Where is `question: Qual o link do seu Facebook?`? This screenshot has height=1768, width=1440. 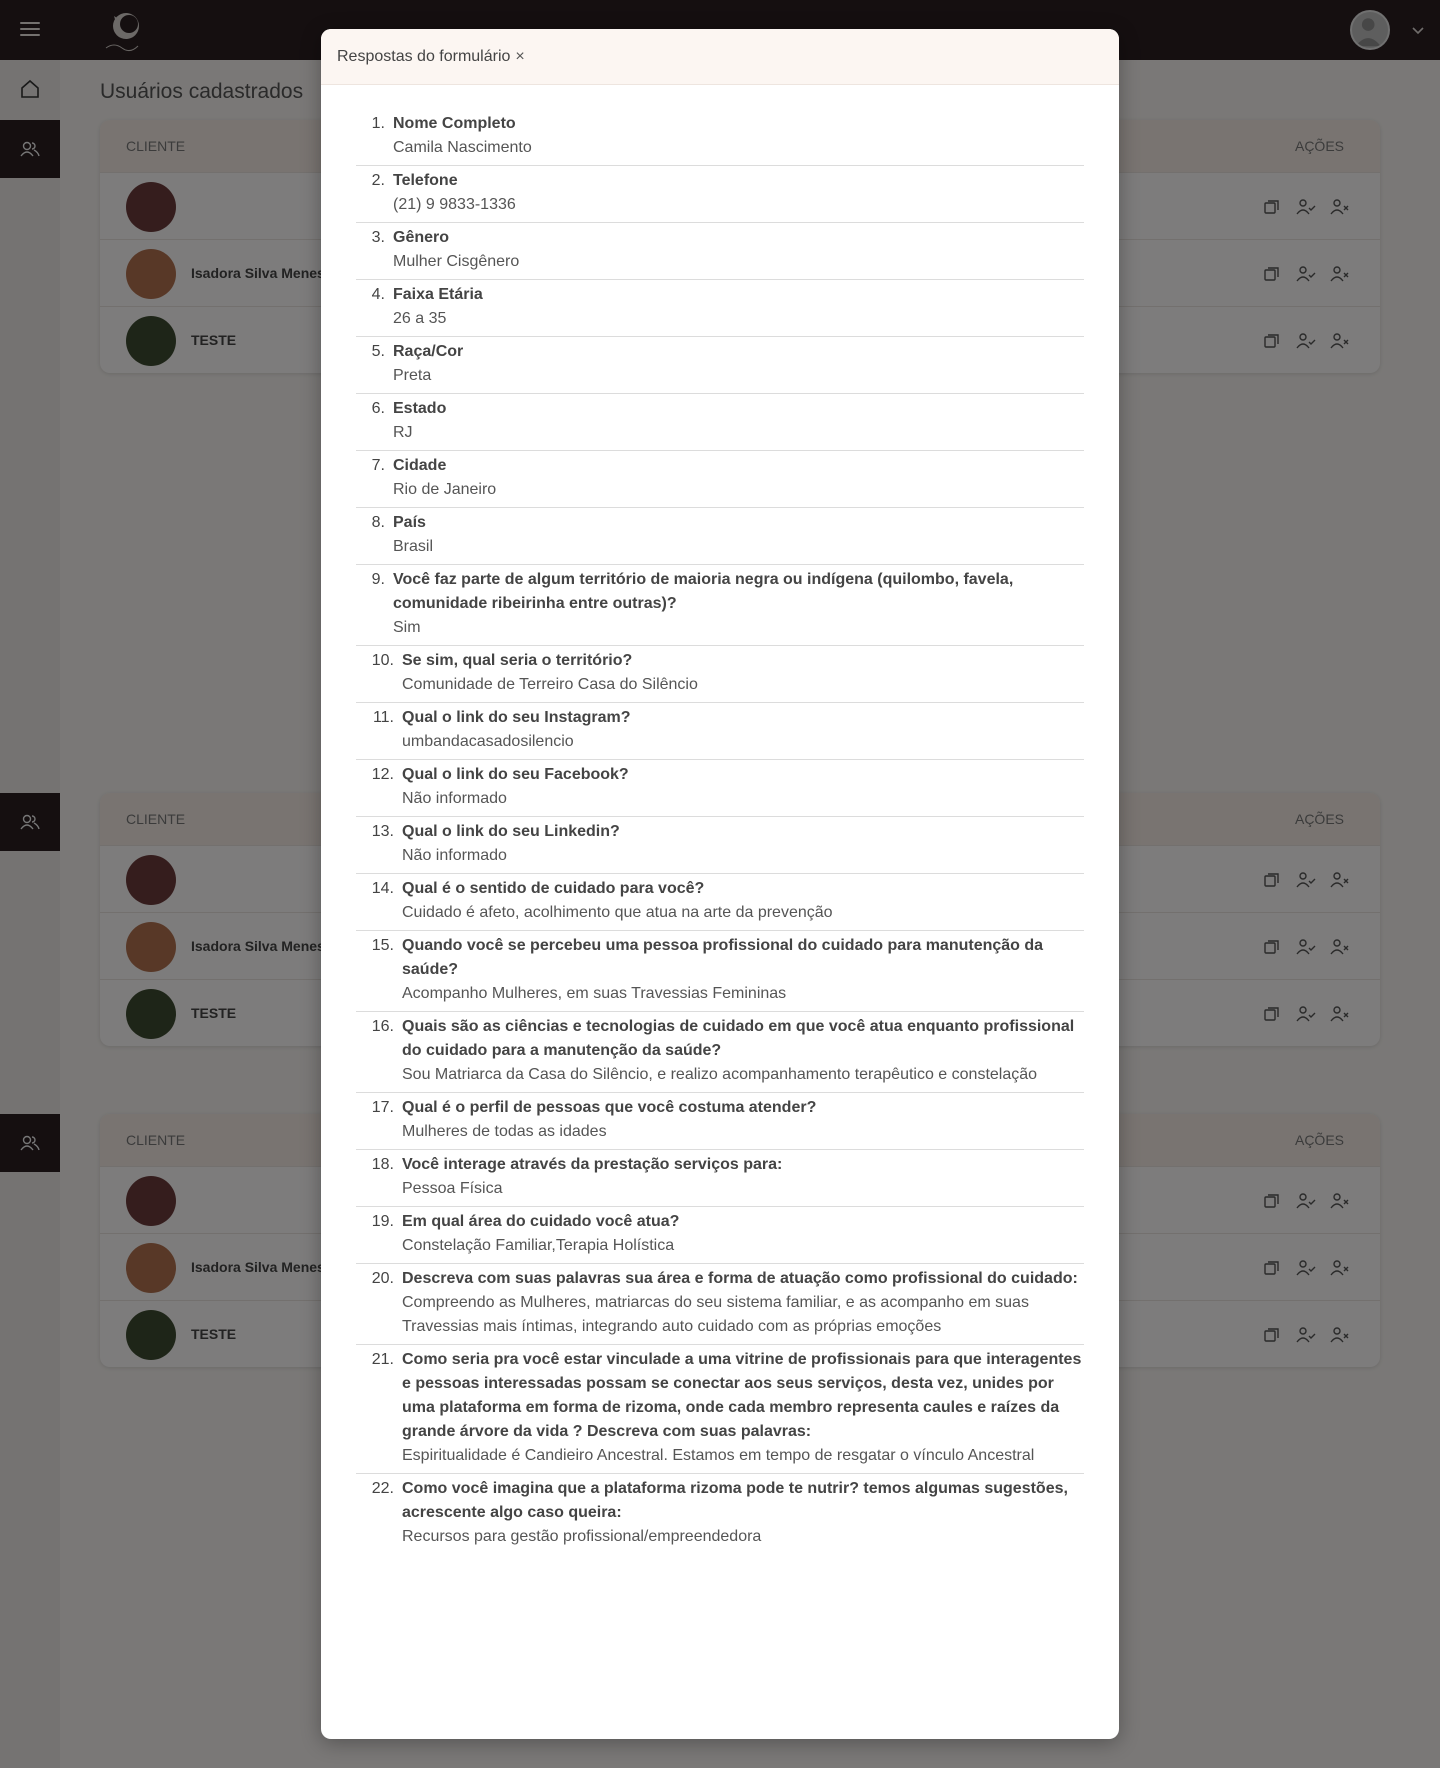 question: Qual o link do seu Facebook? is located at coordinates (515, 774).